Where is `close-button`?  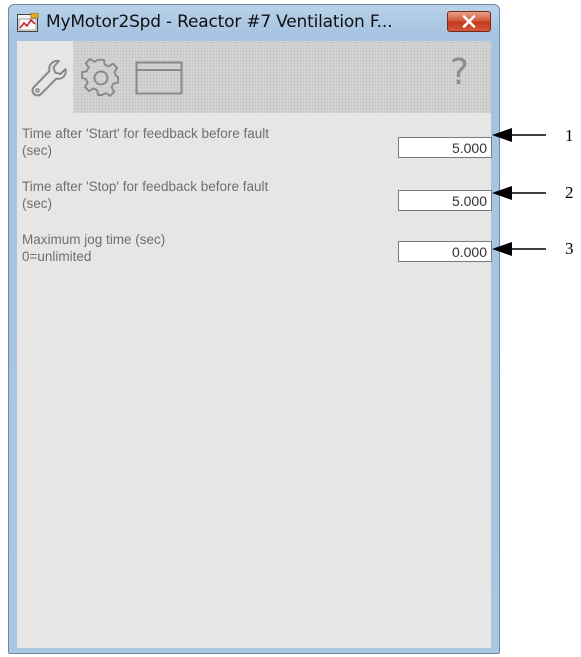
close-button is located at coordinates (469, 21).